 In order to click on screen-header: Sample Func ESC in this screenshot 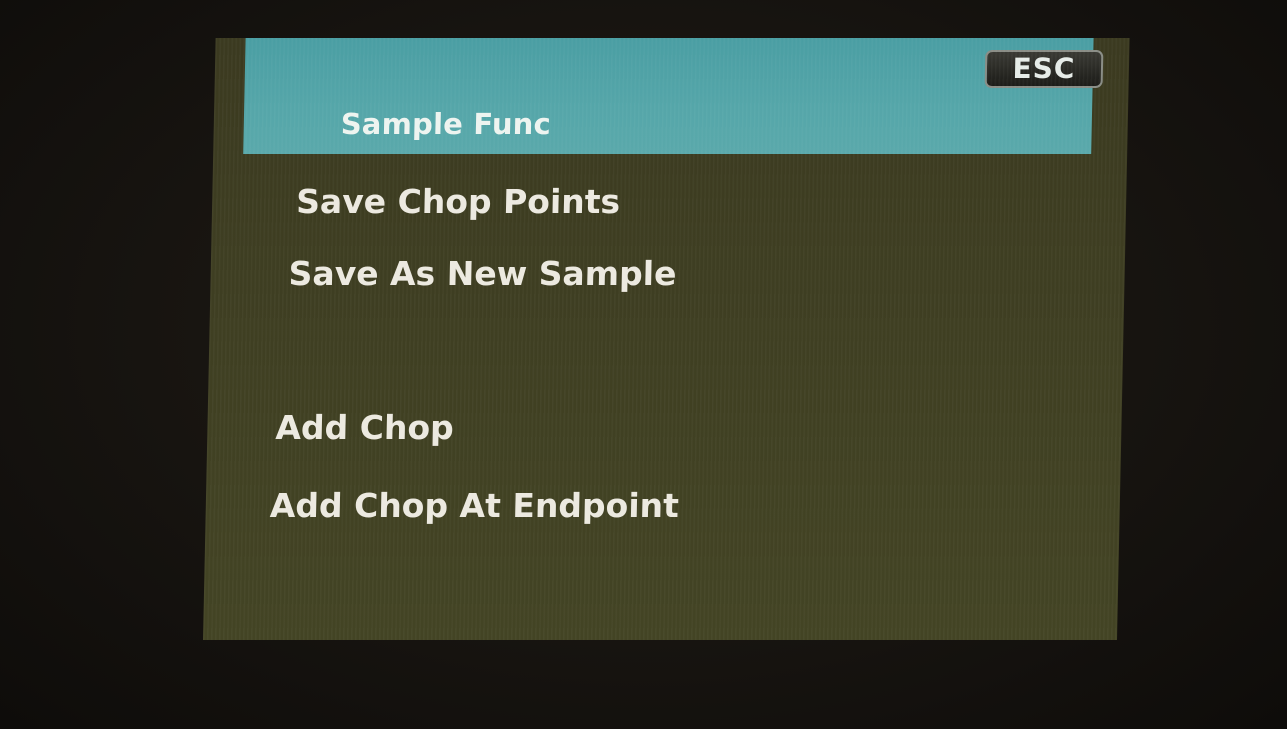, I will do `click(673, 96)`.